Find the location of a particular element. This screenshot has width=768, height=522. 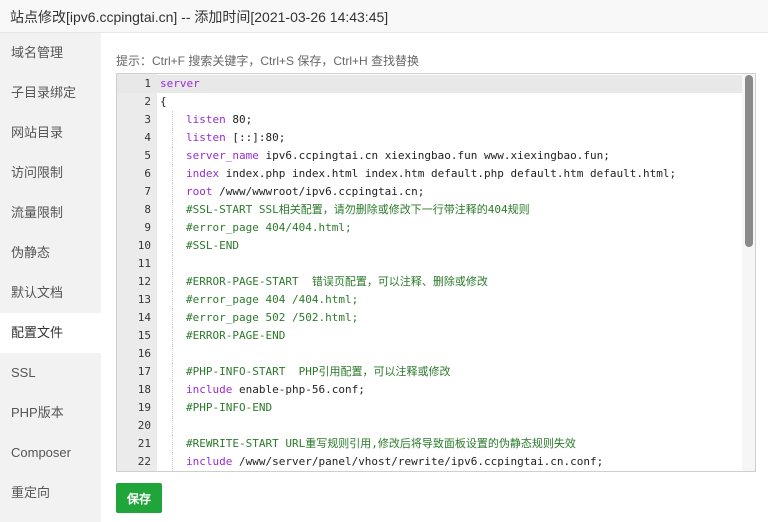

sidebar-item: 伪静态 is located at coordinates (50, 253).